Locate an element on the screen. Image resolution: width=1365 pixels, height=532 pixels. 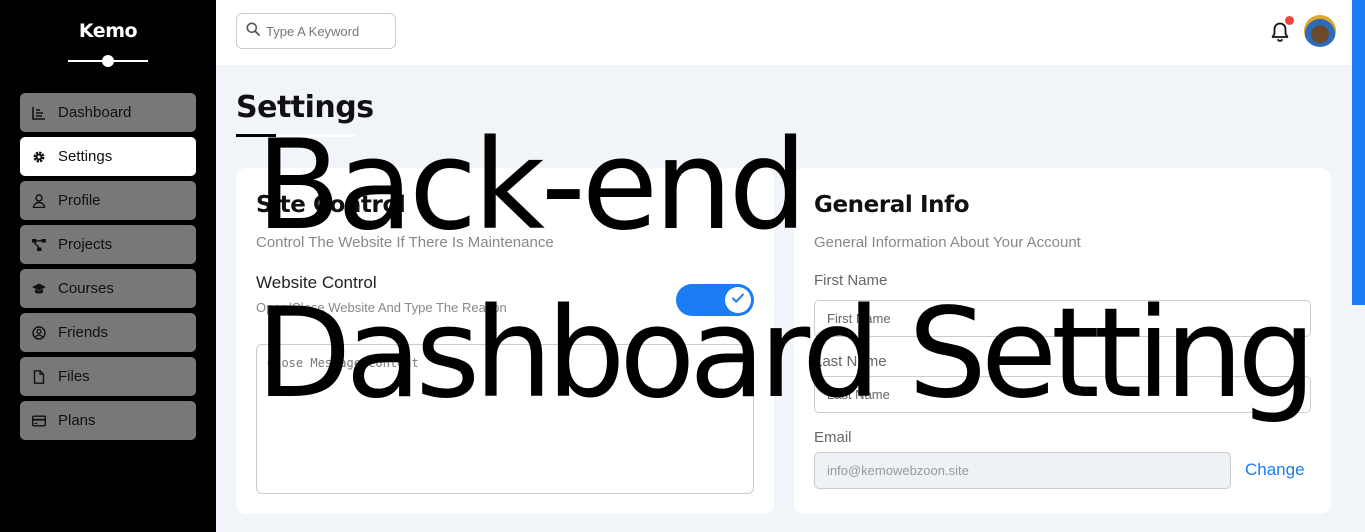
sidebar-item-label: Profile is located at coordinates (79, 200).